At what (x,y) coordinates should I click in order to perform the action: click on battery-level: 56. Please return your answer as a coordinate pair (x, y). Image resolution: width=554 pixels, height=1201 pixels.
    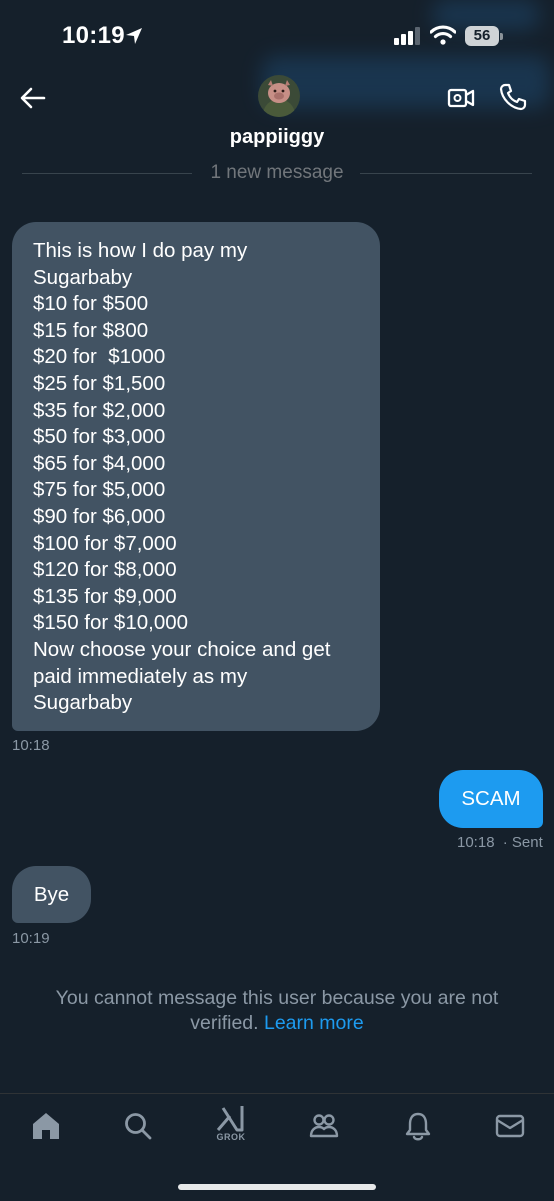
    Looking at the image, I should click on (482, 35).